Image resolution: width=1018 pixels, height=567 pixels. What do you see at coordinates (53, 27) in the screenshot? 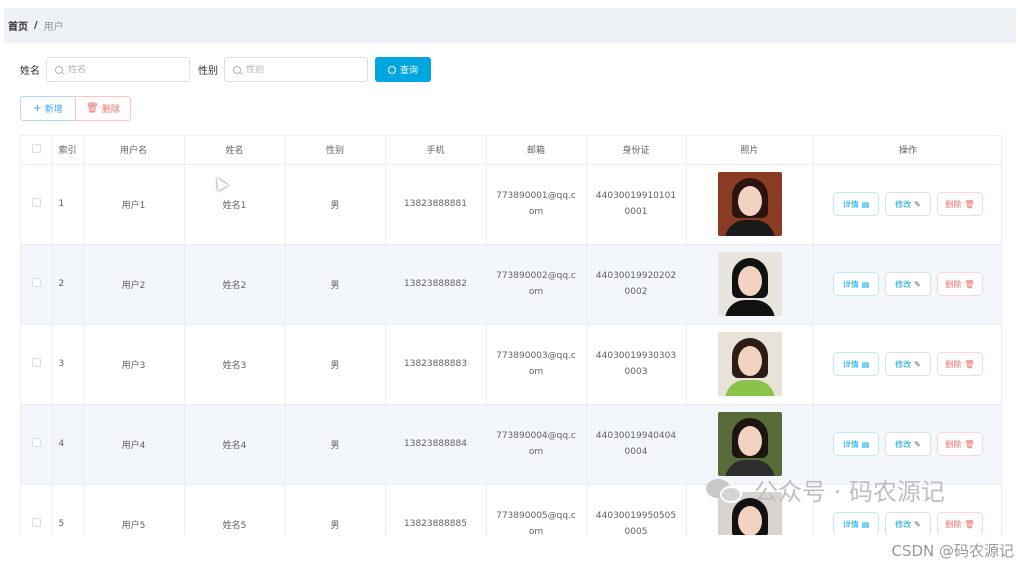
I see `breadcrumb-current: 用户` at bounding box center [53, 27].